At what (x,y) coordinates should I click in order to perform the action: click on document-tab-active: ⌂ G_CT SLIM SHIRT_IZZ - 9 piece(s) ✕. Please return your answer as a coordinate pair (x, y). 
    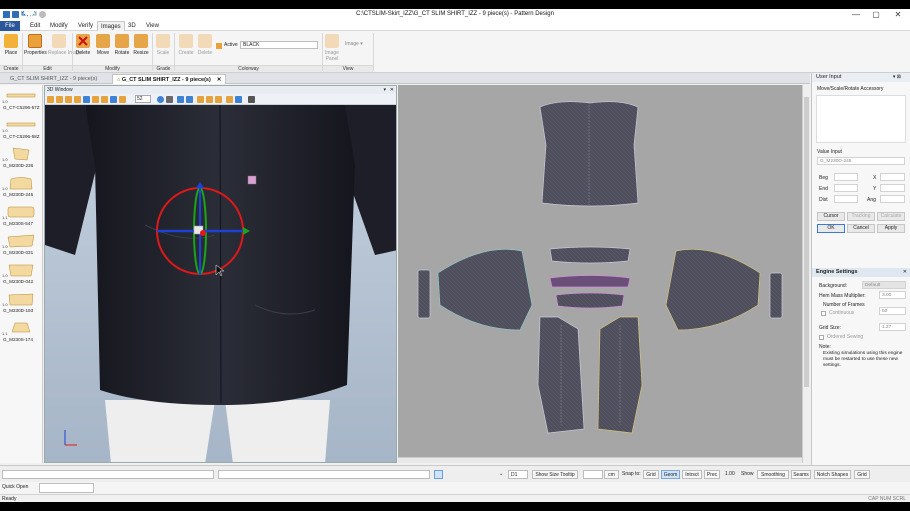
    Looking at the image, I should click on (169, 79).